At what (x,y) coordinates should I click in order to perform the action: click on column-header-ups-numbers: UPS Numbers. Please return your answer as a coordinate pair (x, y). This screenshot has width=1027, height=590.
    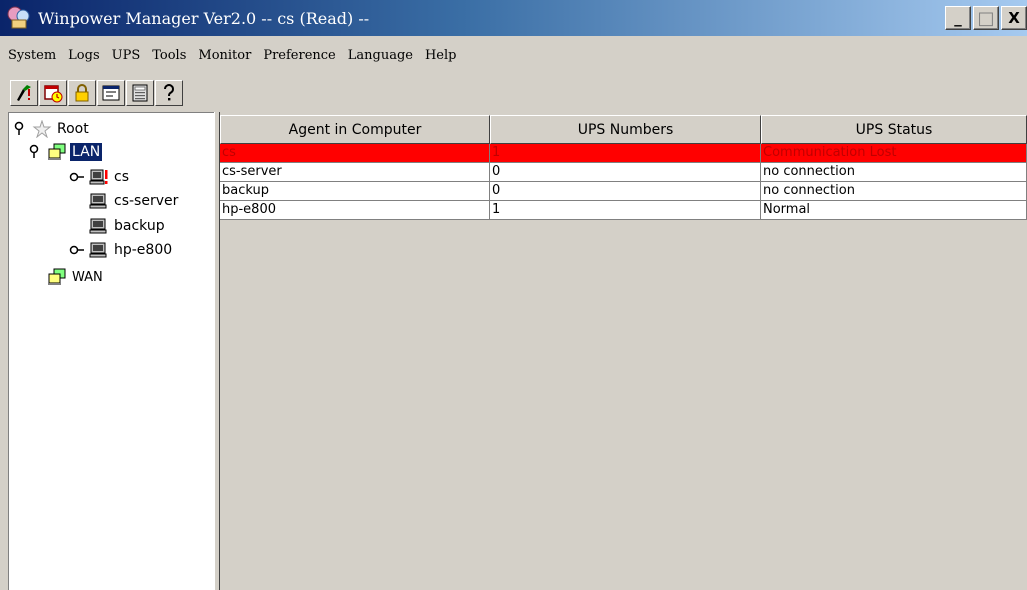
    Looking at the image, I should click on (625, 129).